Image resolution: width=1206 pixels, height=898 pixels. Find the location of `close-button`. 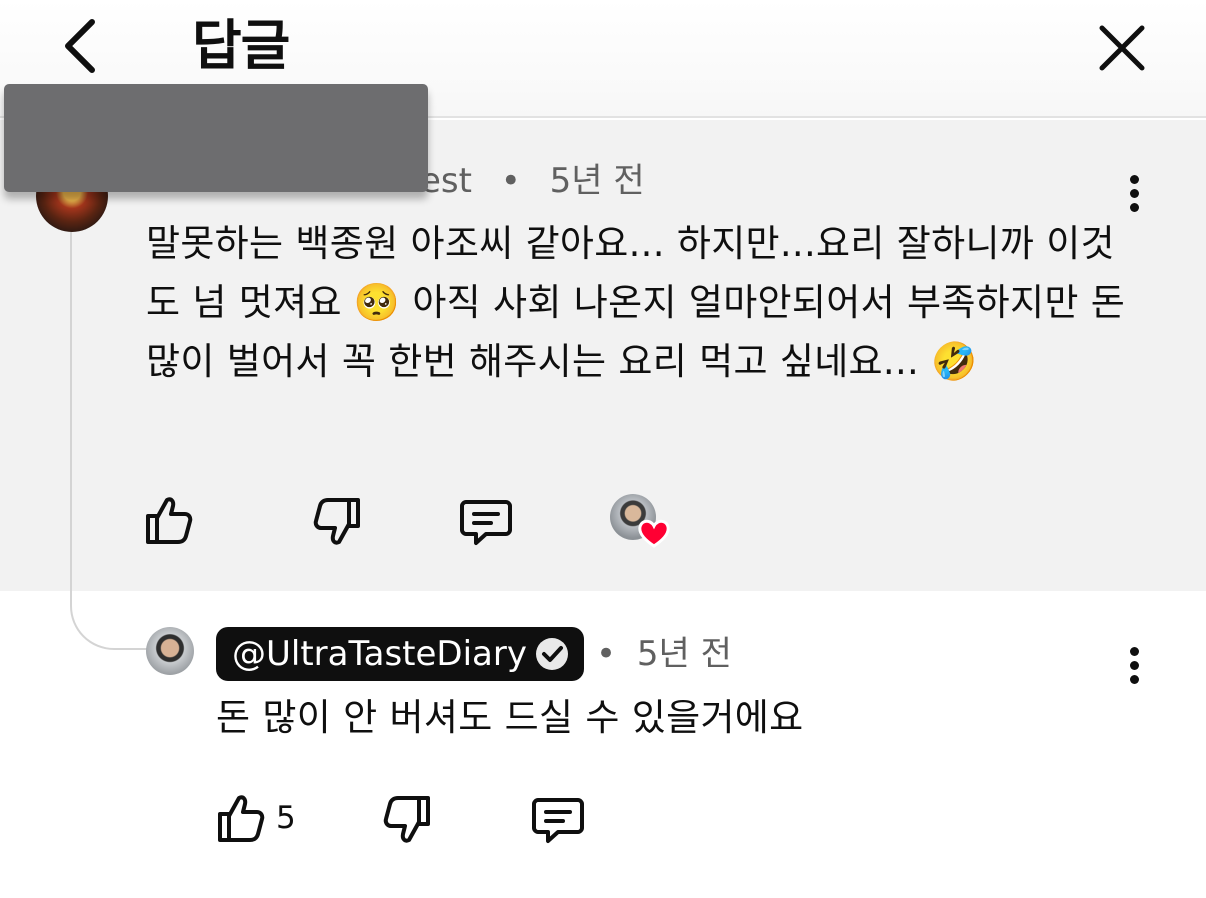

close-button is located at coordinates (1122, 48).